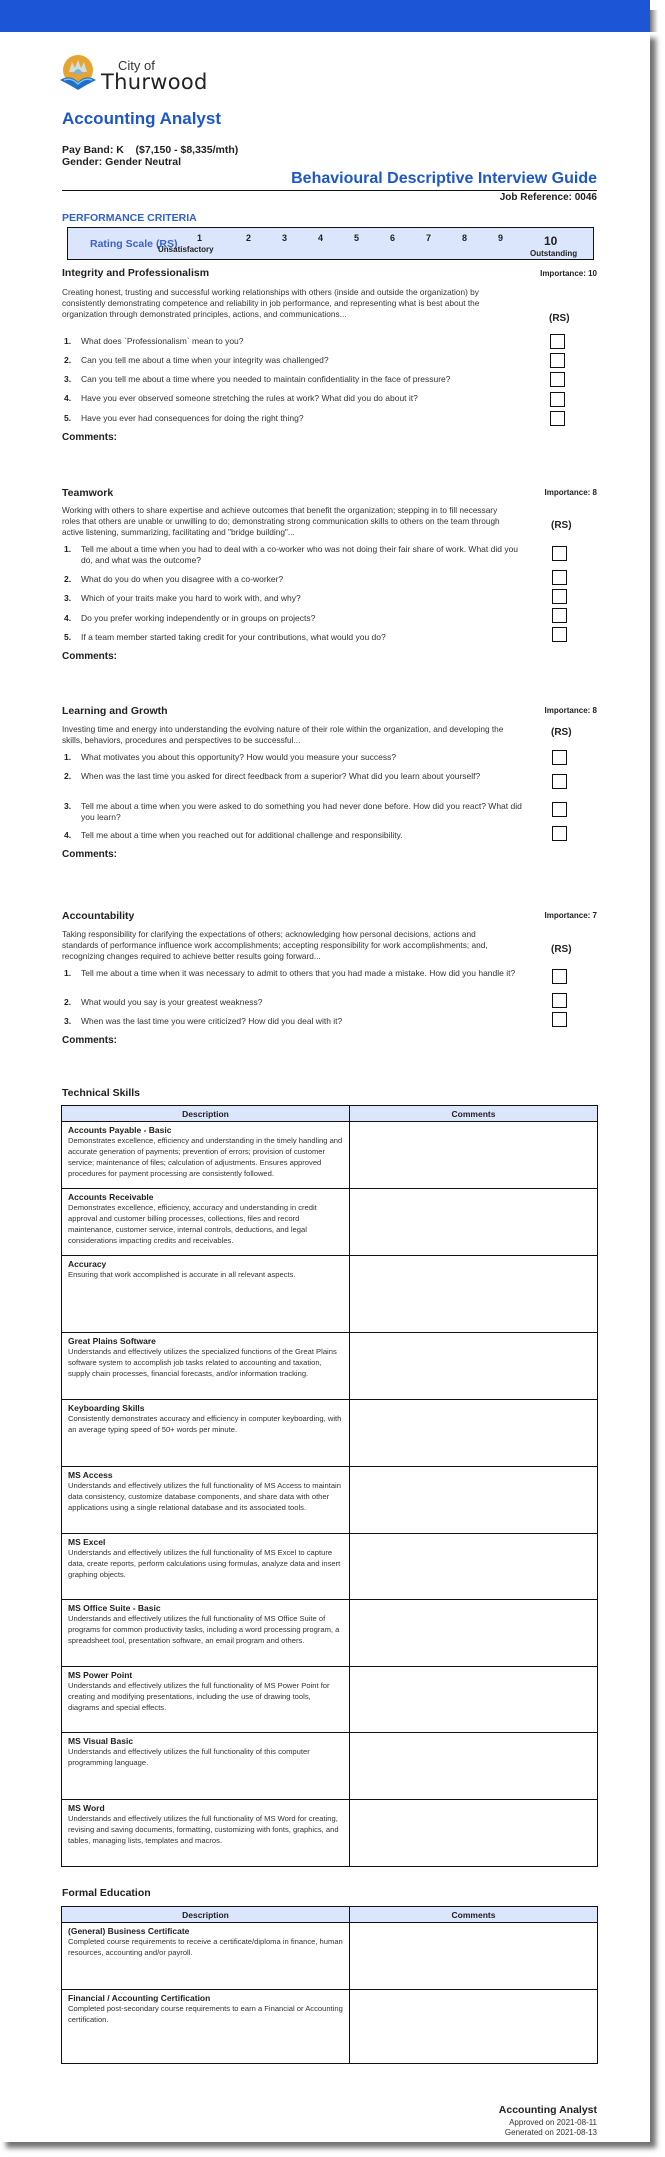 This screenshot has width=665, height=2157. I want to click on question-number: 5., so click(68, 418).